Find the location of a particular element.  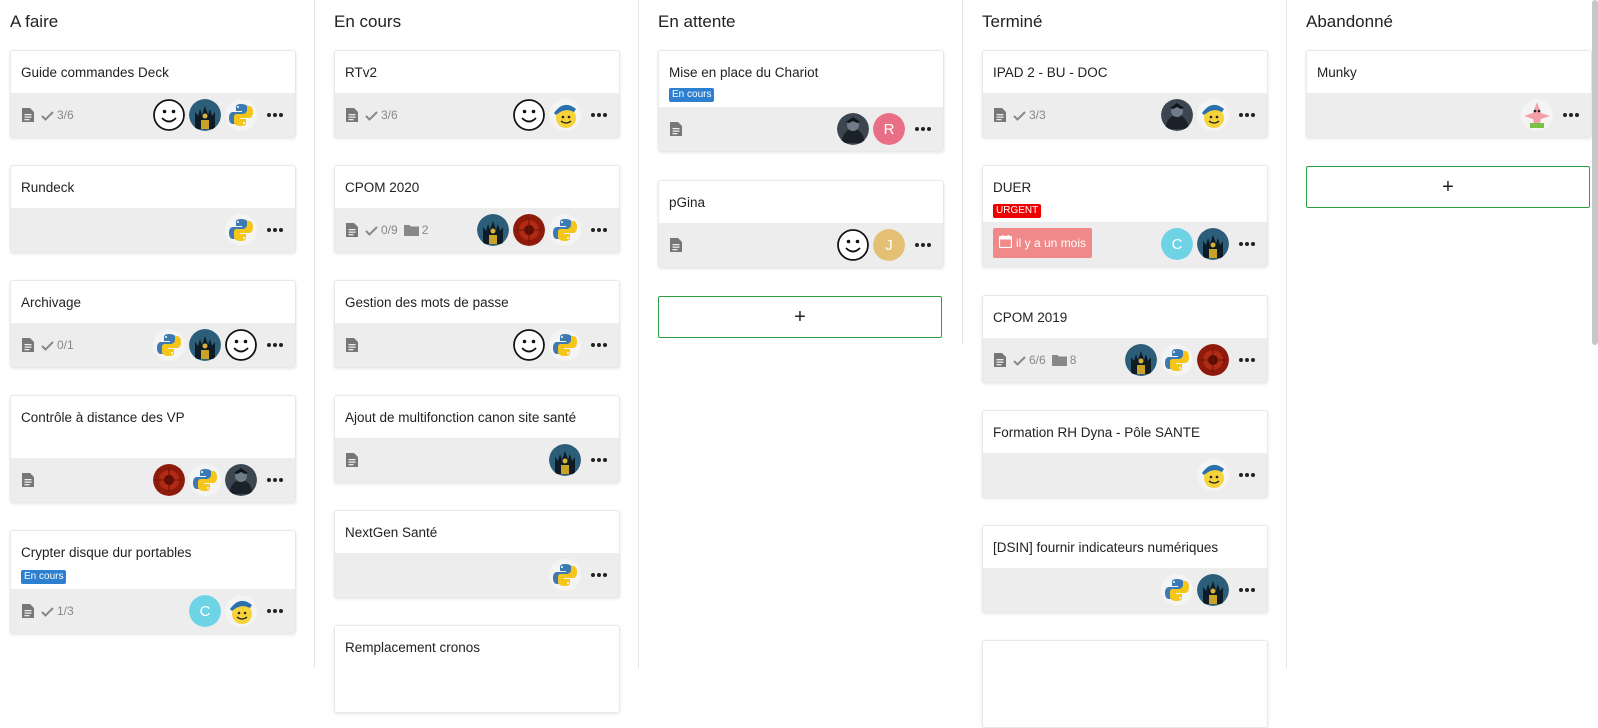

card: Guide commandes Deck 3/6 is located at coordinates (153, 94).